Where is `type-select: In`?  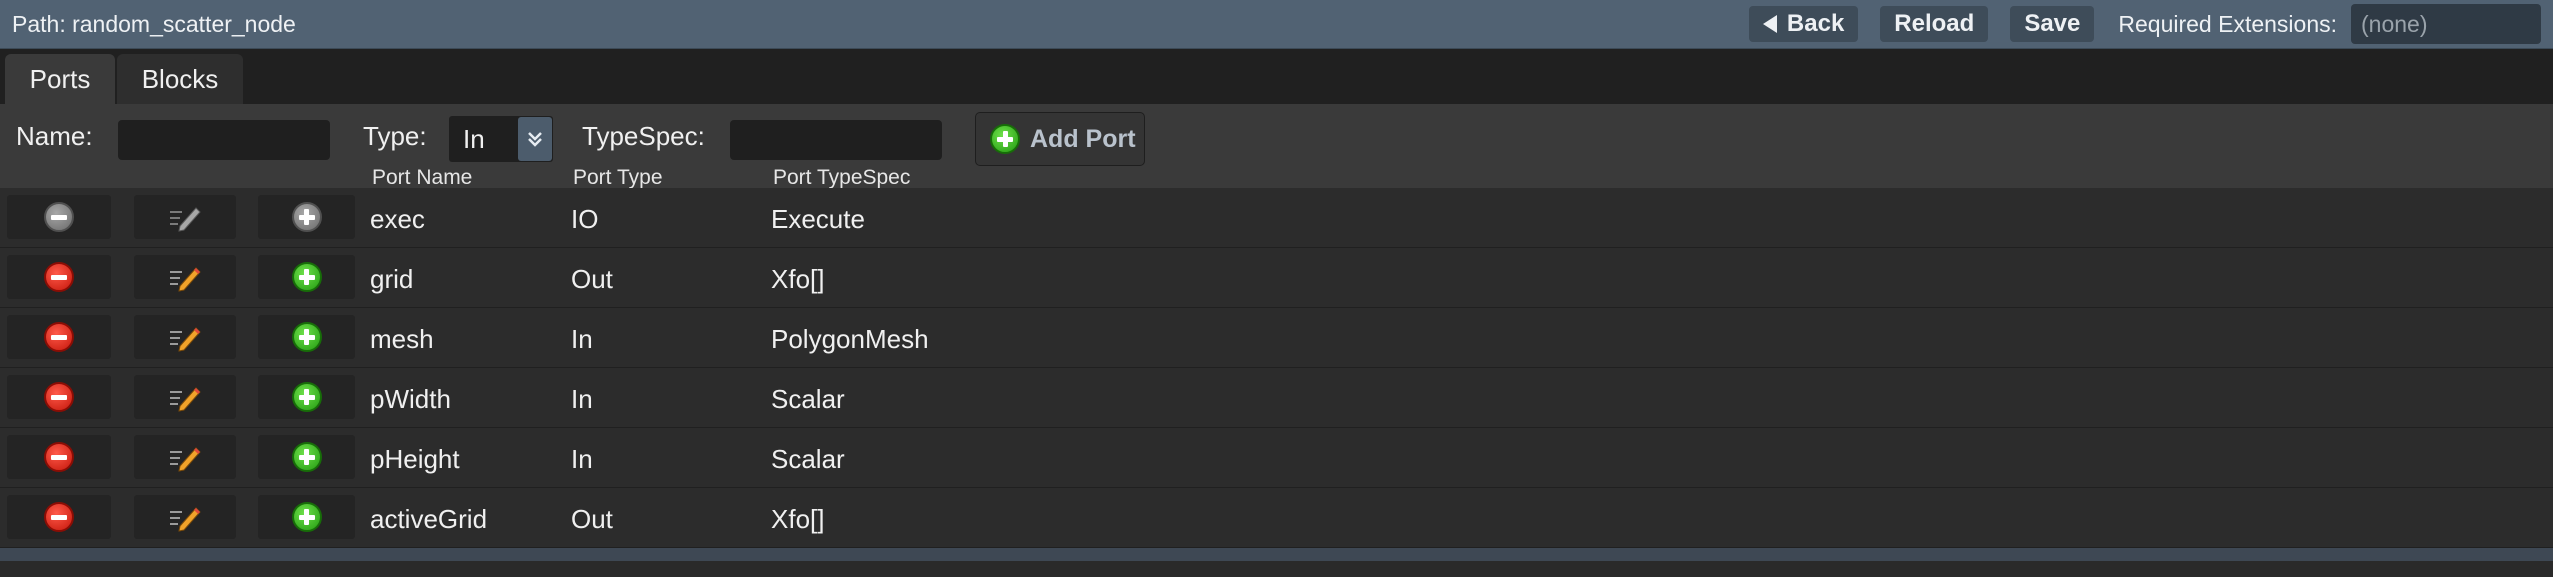
type-select: In is located at coordinates (501, 139).